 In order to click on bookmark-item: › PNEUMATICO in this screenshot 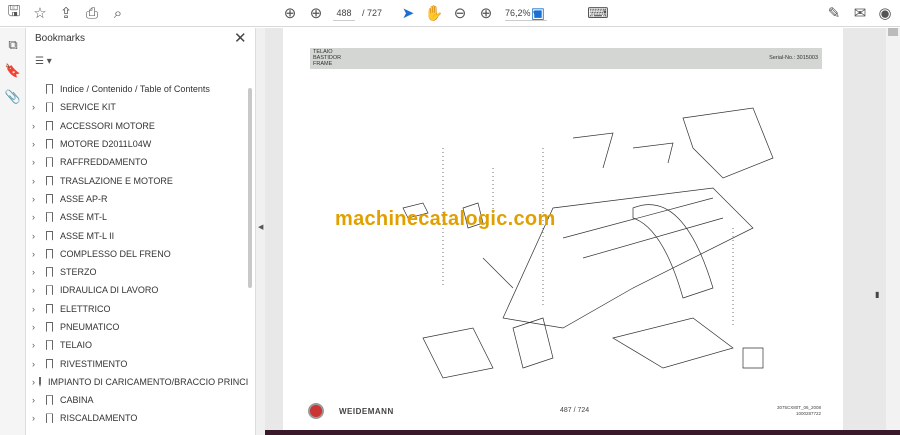, I will do `click(137, 327)`.